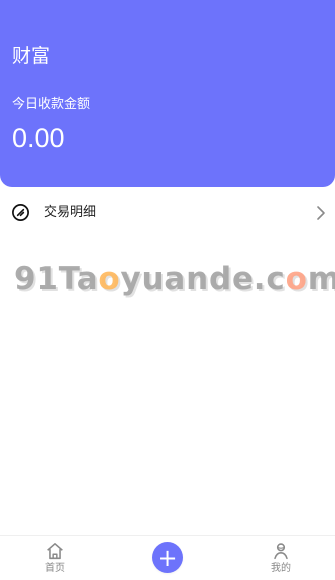  I want to click on circle-slash-icon, so click(20, 212).